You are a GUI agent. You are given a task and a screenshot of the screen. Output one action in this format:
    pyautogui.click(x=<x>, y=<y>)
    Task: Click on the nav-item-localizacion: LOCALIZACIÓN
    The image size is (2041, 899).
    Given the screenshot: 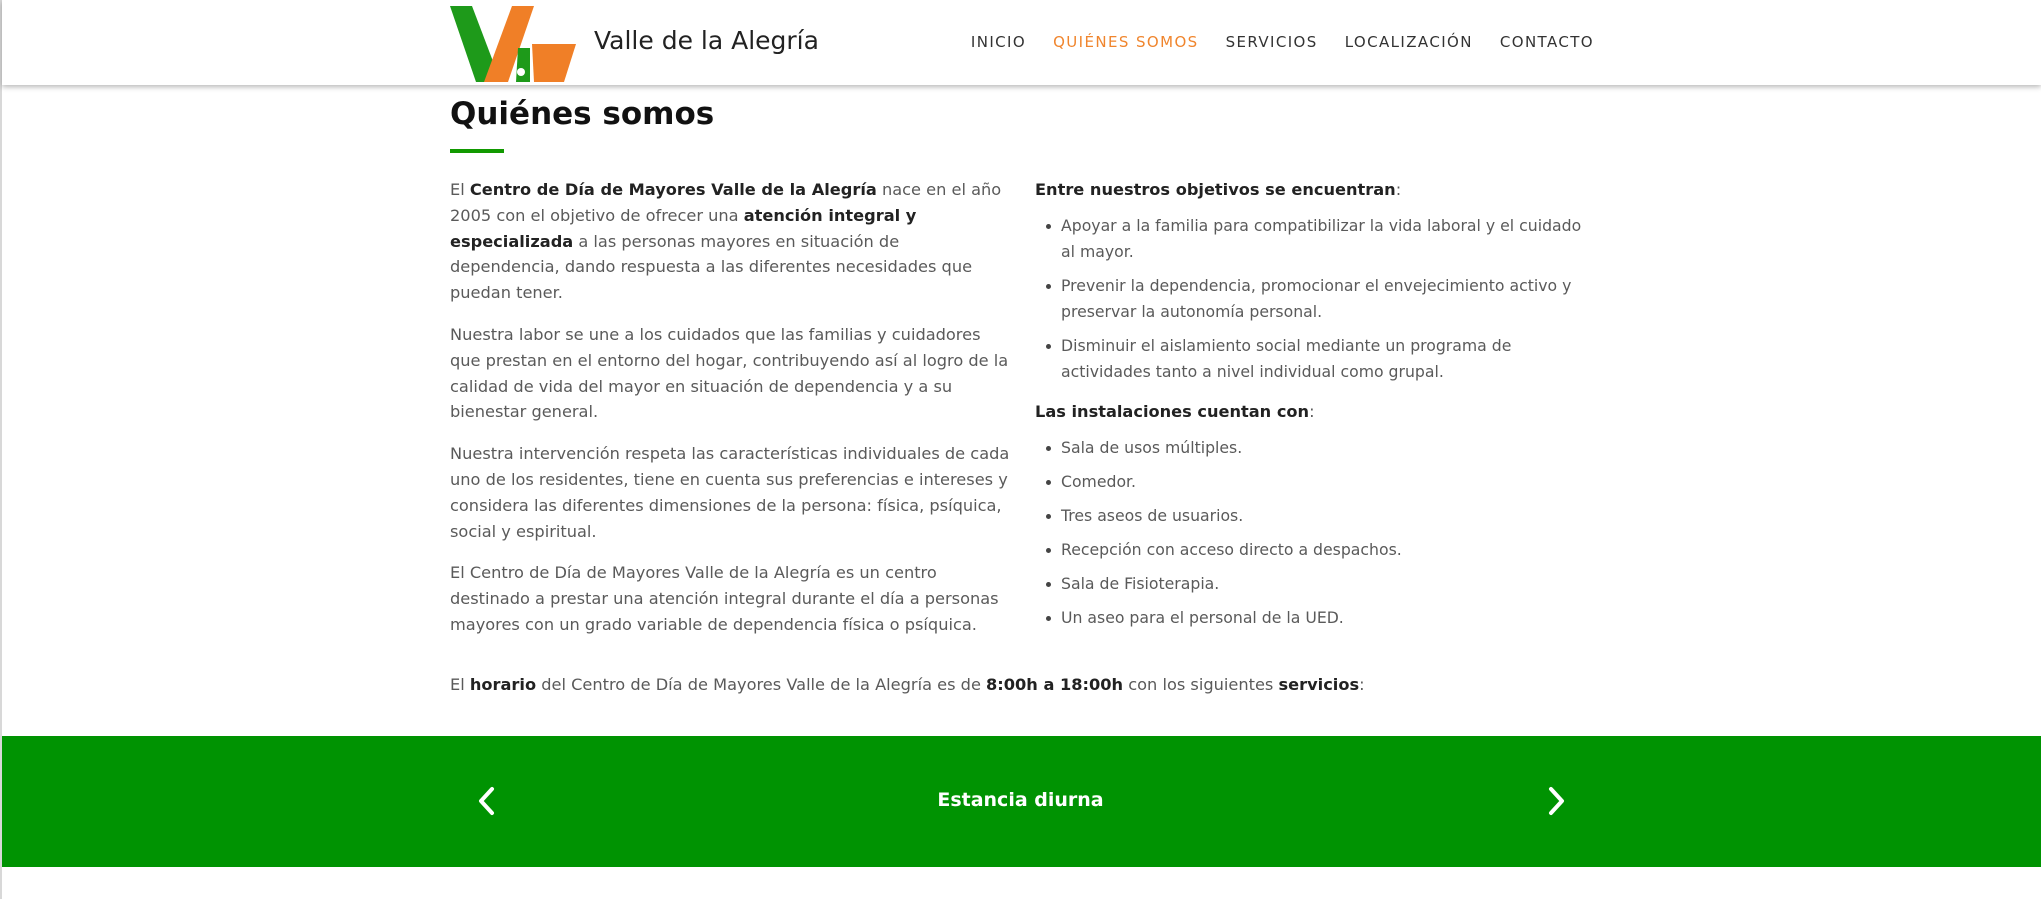 What is the action you would take?
    pyautogui.click(x=1409, y=42)
    